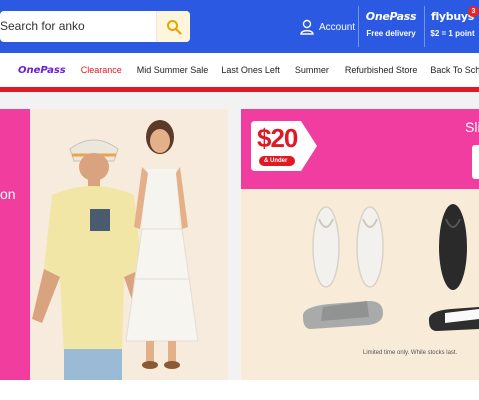 The width and height of the screenshot is (479, 400). I want to click on nav-item-last-ones-left: Last Ones Left, so click(250, 70).